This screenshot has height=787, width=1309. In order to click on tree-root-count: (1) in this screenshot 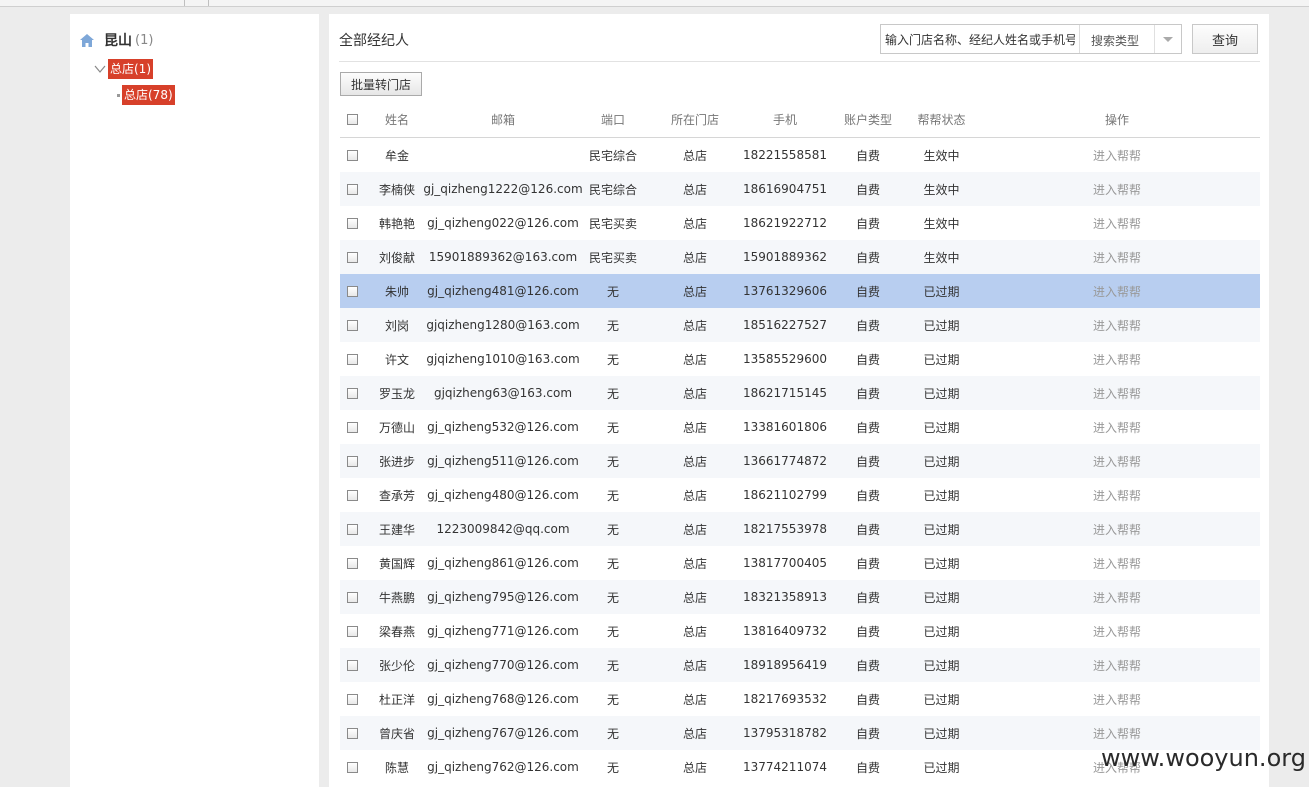, I will do `click(144, 40)`.